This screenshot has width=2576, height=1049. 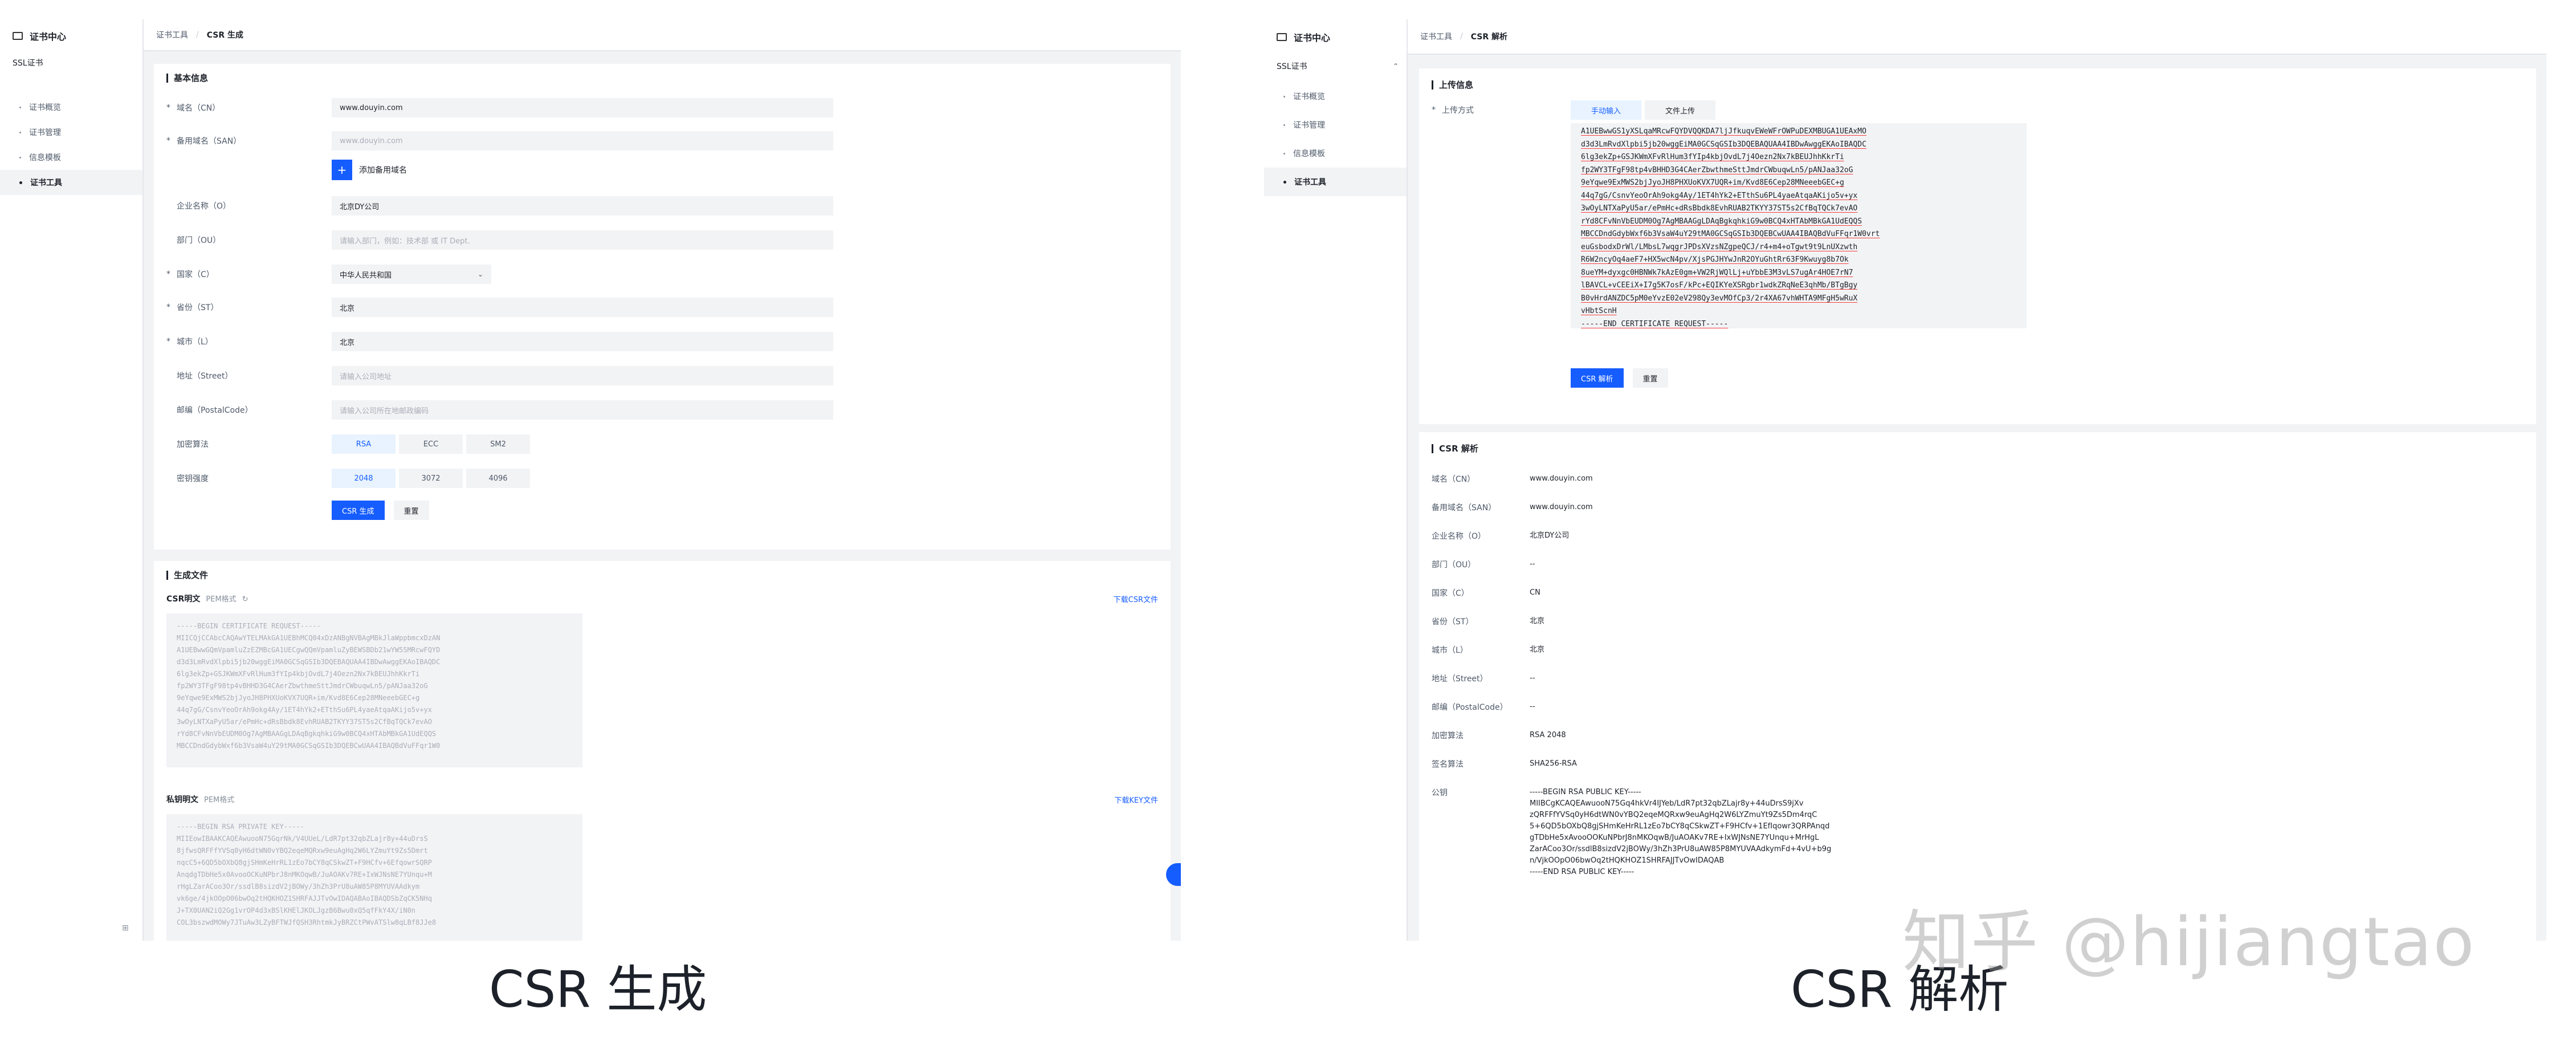 I want to click on algo-option-rsa: RSA, so click(x=364, y=444).